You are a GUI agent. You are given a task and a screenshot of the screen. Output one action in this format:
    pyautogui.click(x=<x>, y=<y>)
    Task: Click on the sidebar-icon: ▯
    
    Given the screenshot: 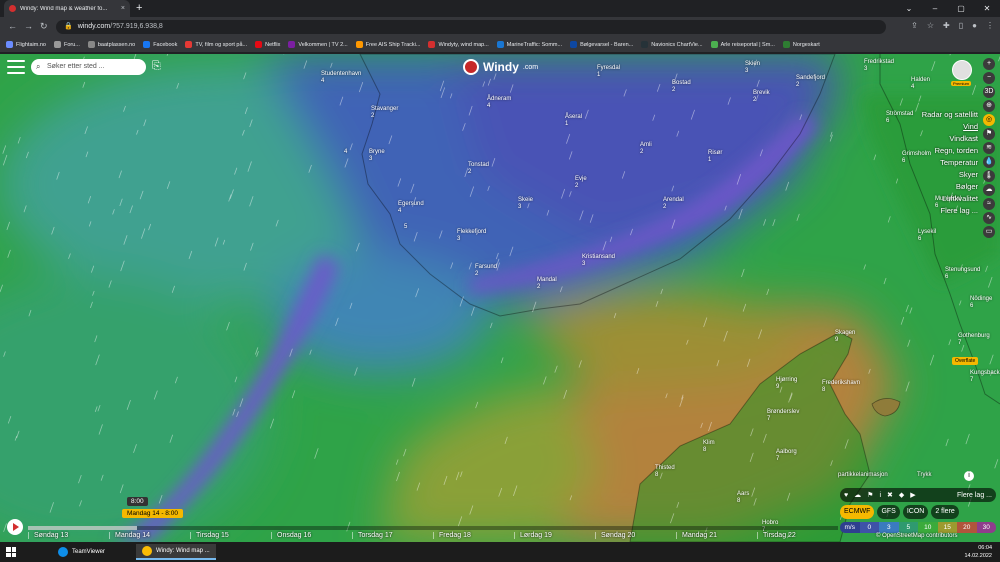 What is the action you would take?
    pyautogui.click(x=961, y=25)
    